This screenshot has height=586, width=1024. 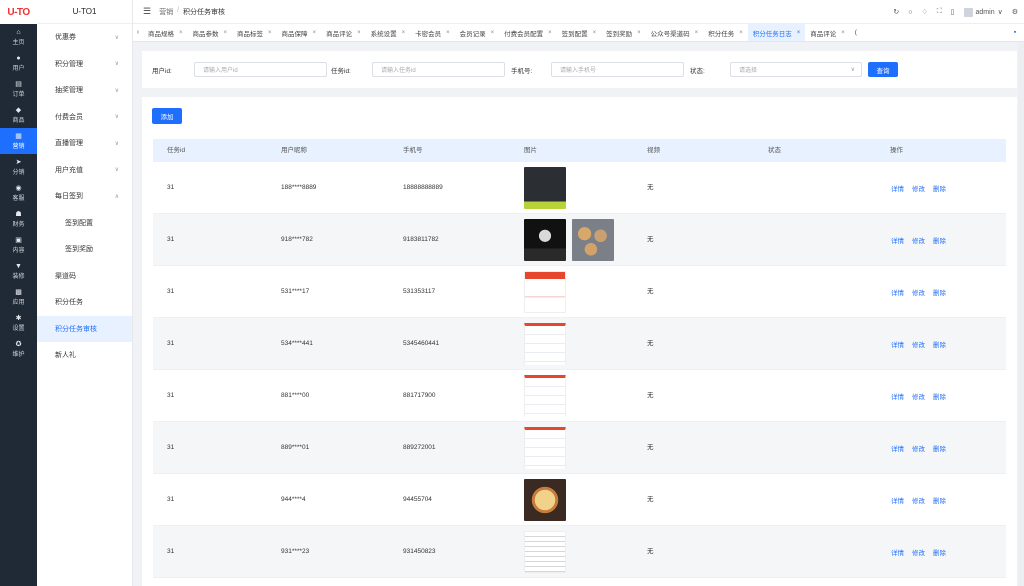 What do you see at coordinates (84, 37) in the screenshot?
I see `sub-menu-item-coupon: 优惠券 ∨` at bounding box center [84, 37].